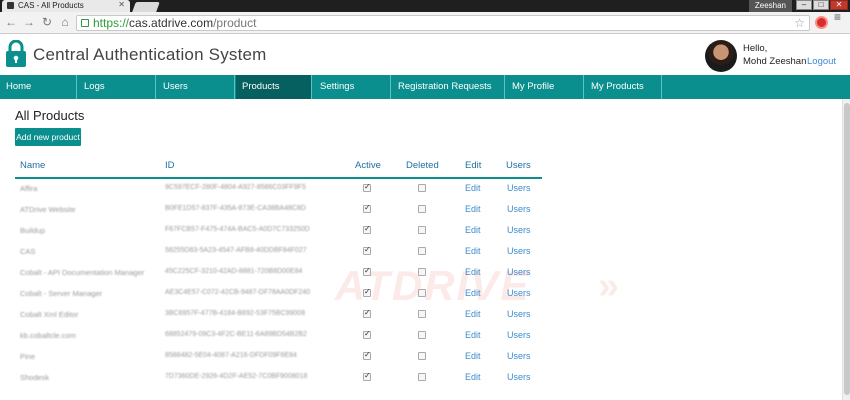  Describe the element at coordinates (121, 4) in the screenshot. I see `tab-close-icon: ✕` at that location.